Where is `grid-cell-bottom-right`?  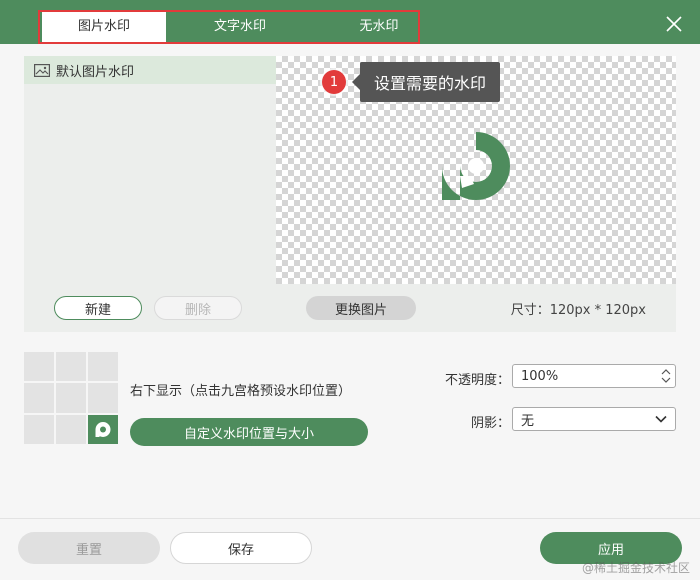 grid-cell-bottom-right is located at coordinates (103, 429).